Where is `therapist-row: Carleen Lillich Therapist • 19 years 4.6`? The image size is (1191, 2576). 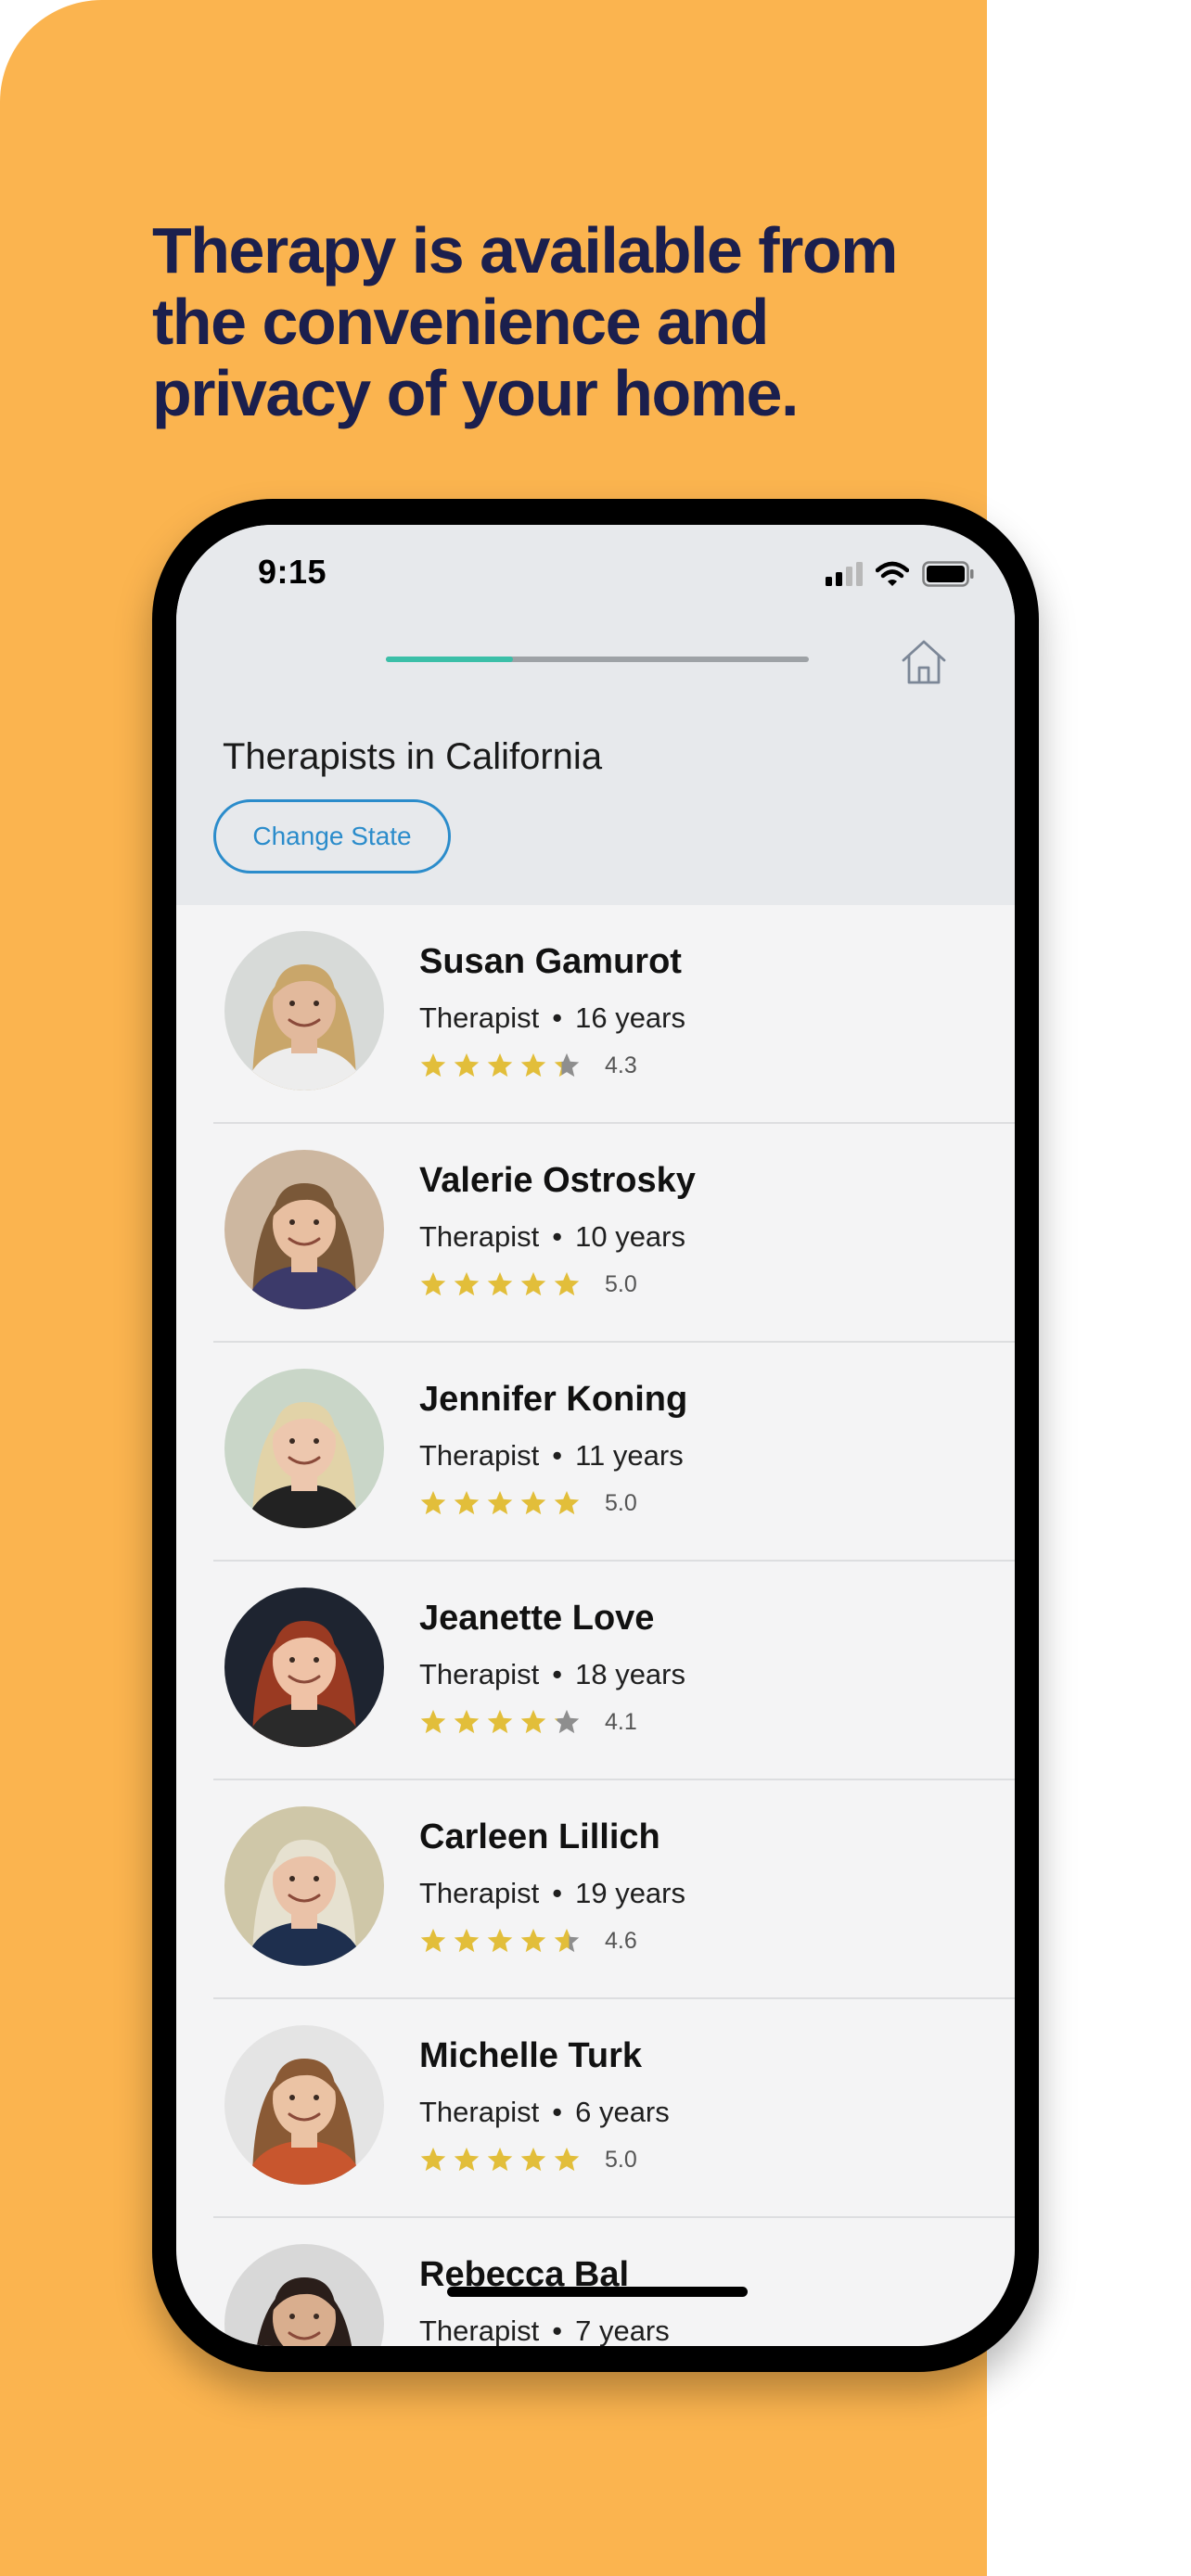
therapist-row: Carleen Lillich Therapist • 19 years 4.6 is located at coordinates (595, 1889).